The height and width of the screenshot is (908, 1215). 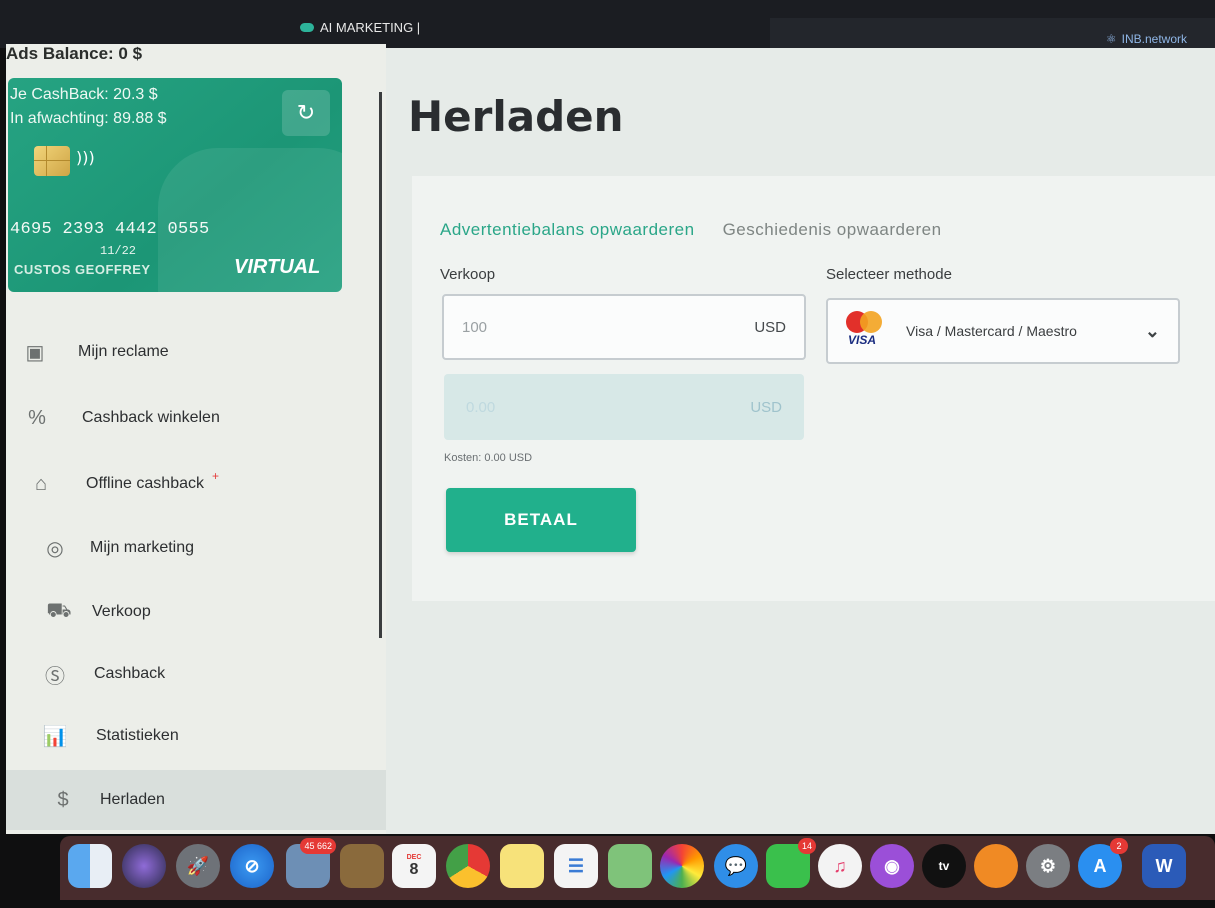 I want to click on browser-tab-ai-marketing: AI MARKETING |, so click(x=360, y=27).